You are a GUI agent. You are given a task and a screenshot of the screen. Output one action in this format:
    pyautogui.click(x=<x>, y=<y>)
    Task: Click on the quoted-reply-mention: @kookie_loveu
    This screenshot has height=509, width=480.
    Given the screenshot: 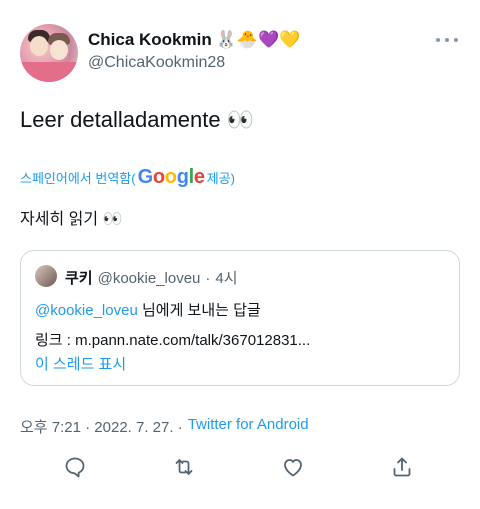 What is the action you would take?
    pyautogui.click(x=86, y=310)
    